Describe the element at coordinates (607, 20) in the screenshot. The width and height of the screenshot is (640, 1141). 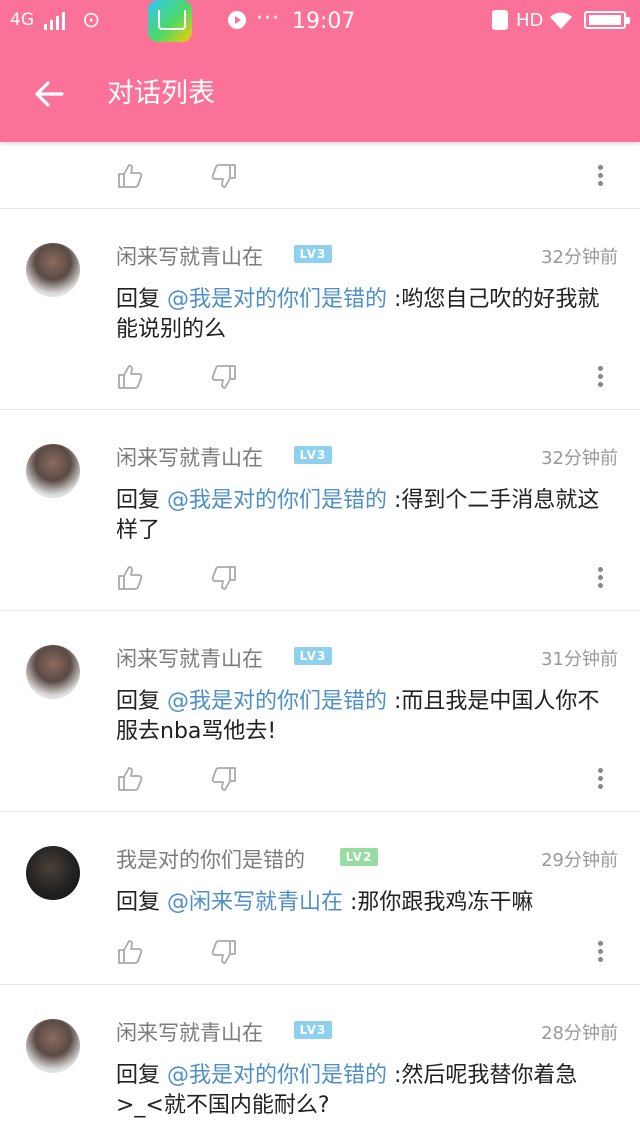
I see `battery-icon` at that location.